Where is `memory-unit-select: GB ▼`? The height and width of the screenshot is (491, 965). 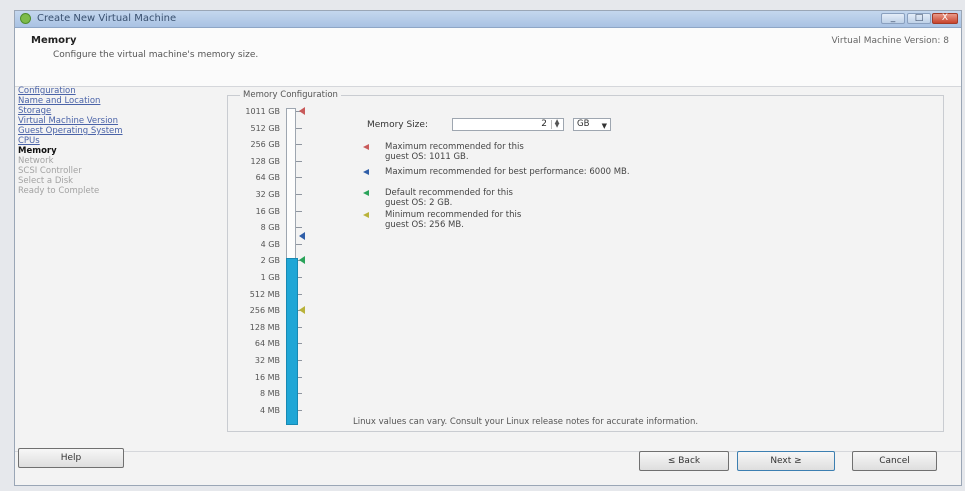
memory-unit-select: GB ▼ is located at coordinates (592, 124).